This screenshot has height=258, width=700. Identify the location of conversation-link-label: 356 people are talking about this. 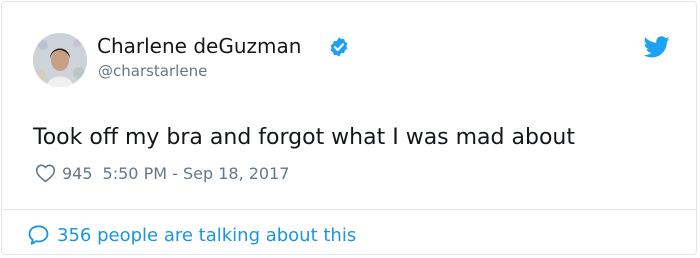
(206, 235).